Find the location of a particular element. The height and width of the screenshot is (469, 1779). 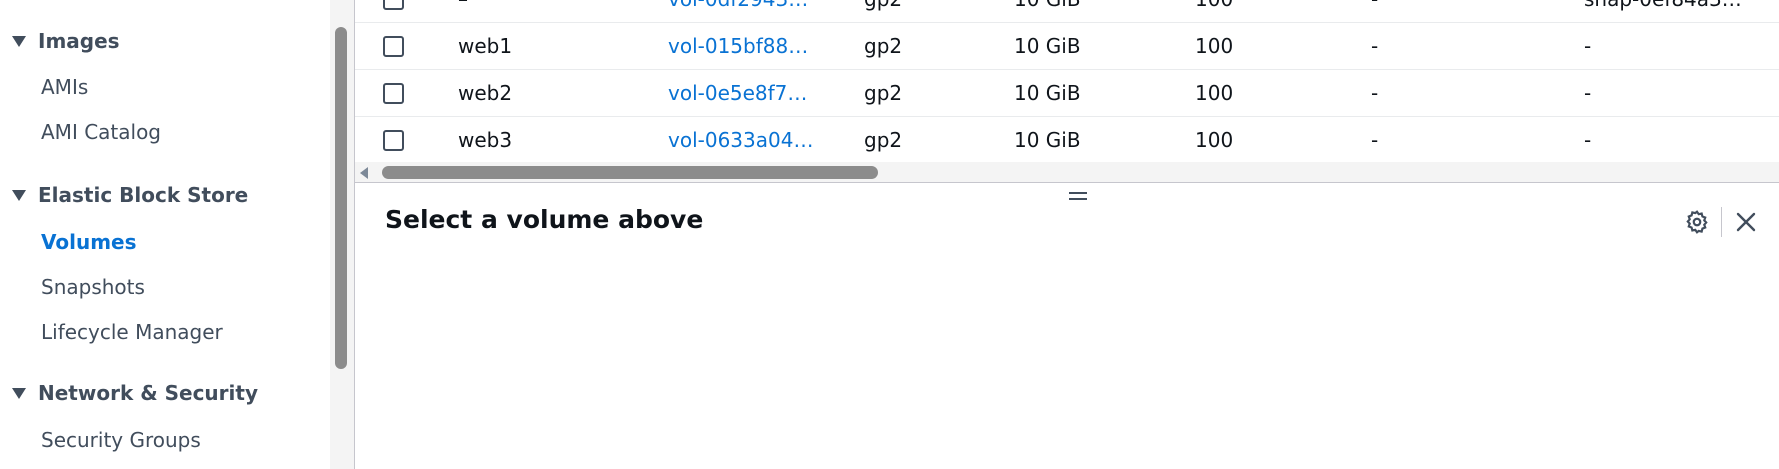

cell-name: web3 is located at coordinates (485, 140).